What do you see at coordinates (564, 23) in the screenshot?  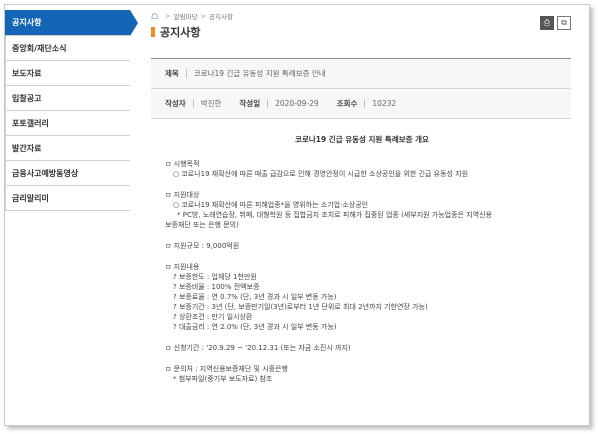 I see `share-icon: ⧉` at bounding box center [564, 23].